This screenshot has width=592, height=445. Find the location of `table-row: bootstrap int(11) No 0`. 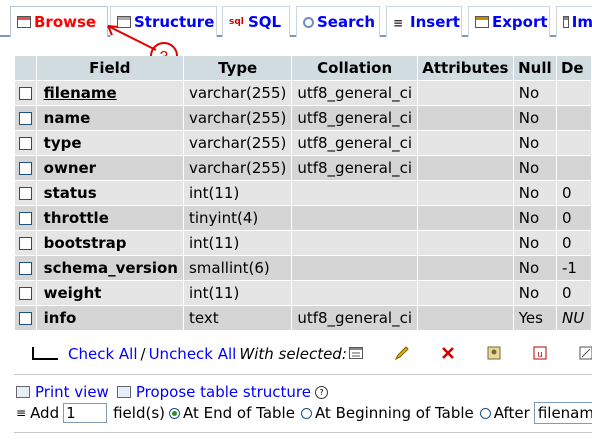

table-row: bootstrap int(11) No 0 is located at coordinates (303, 243).